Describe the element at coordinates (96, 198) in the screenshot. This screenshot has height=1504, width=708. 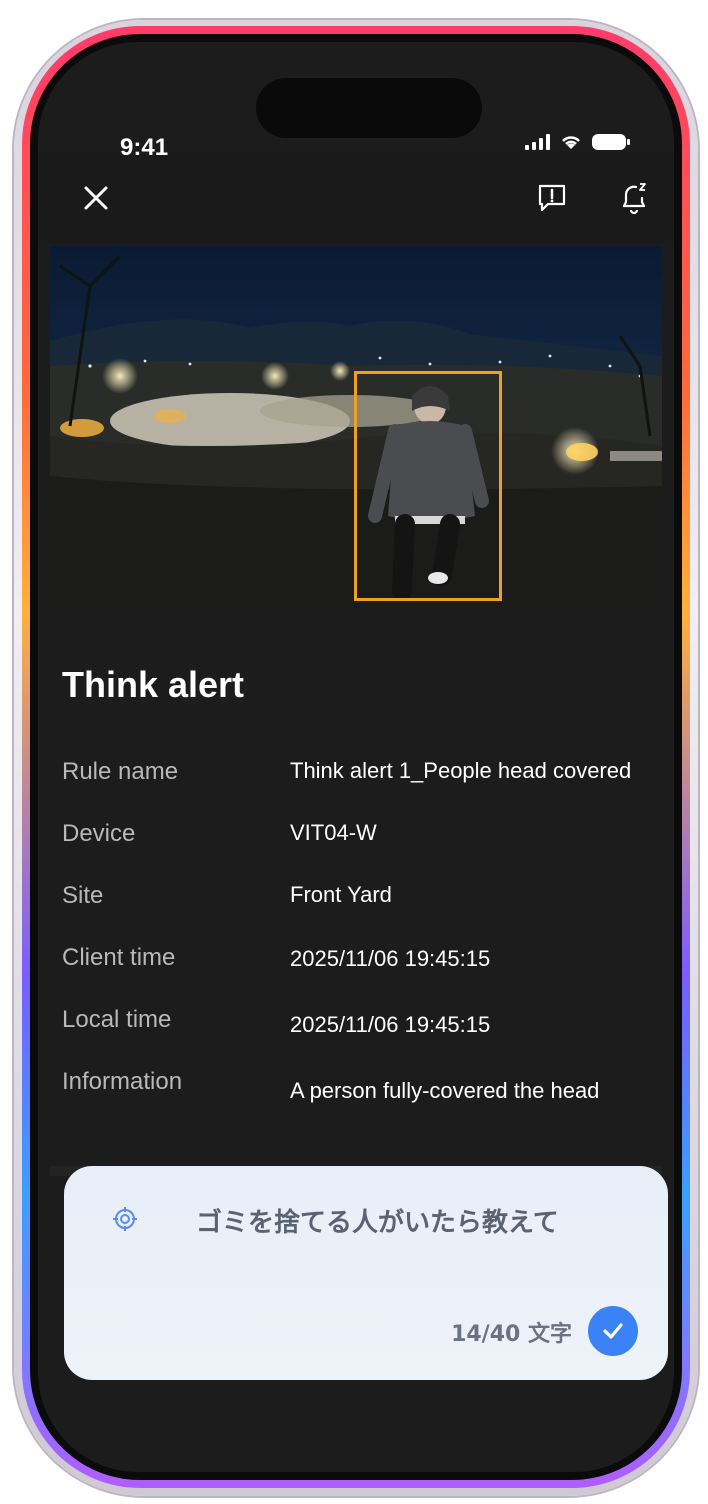
I see `close-icon` at that location.